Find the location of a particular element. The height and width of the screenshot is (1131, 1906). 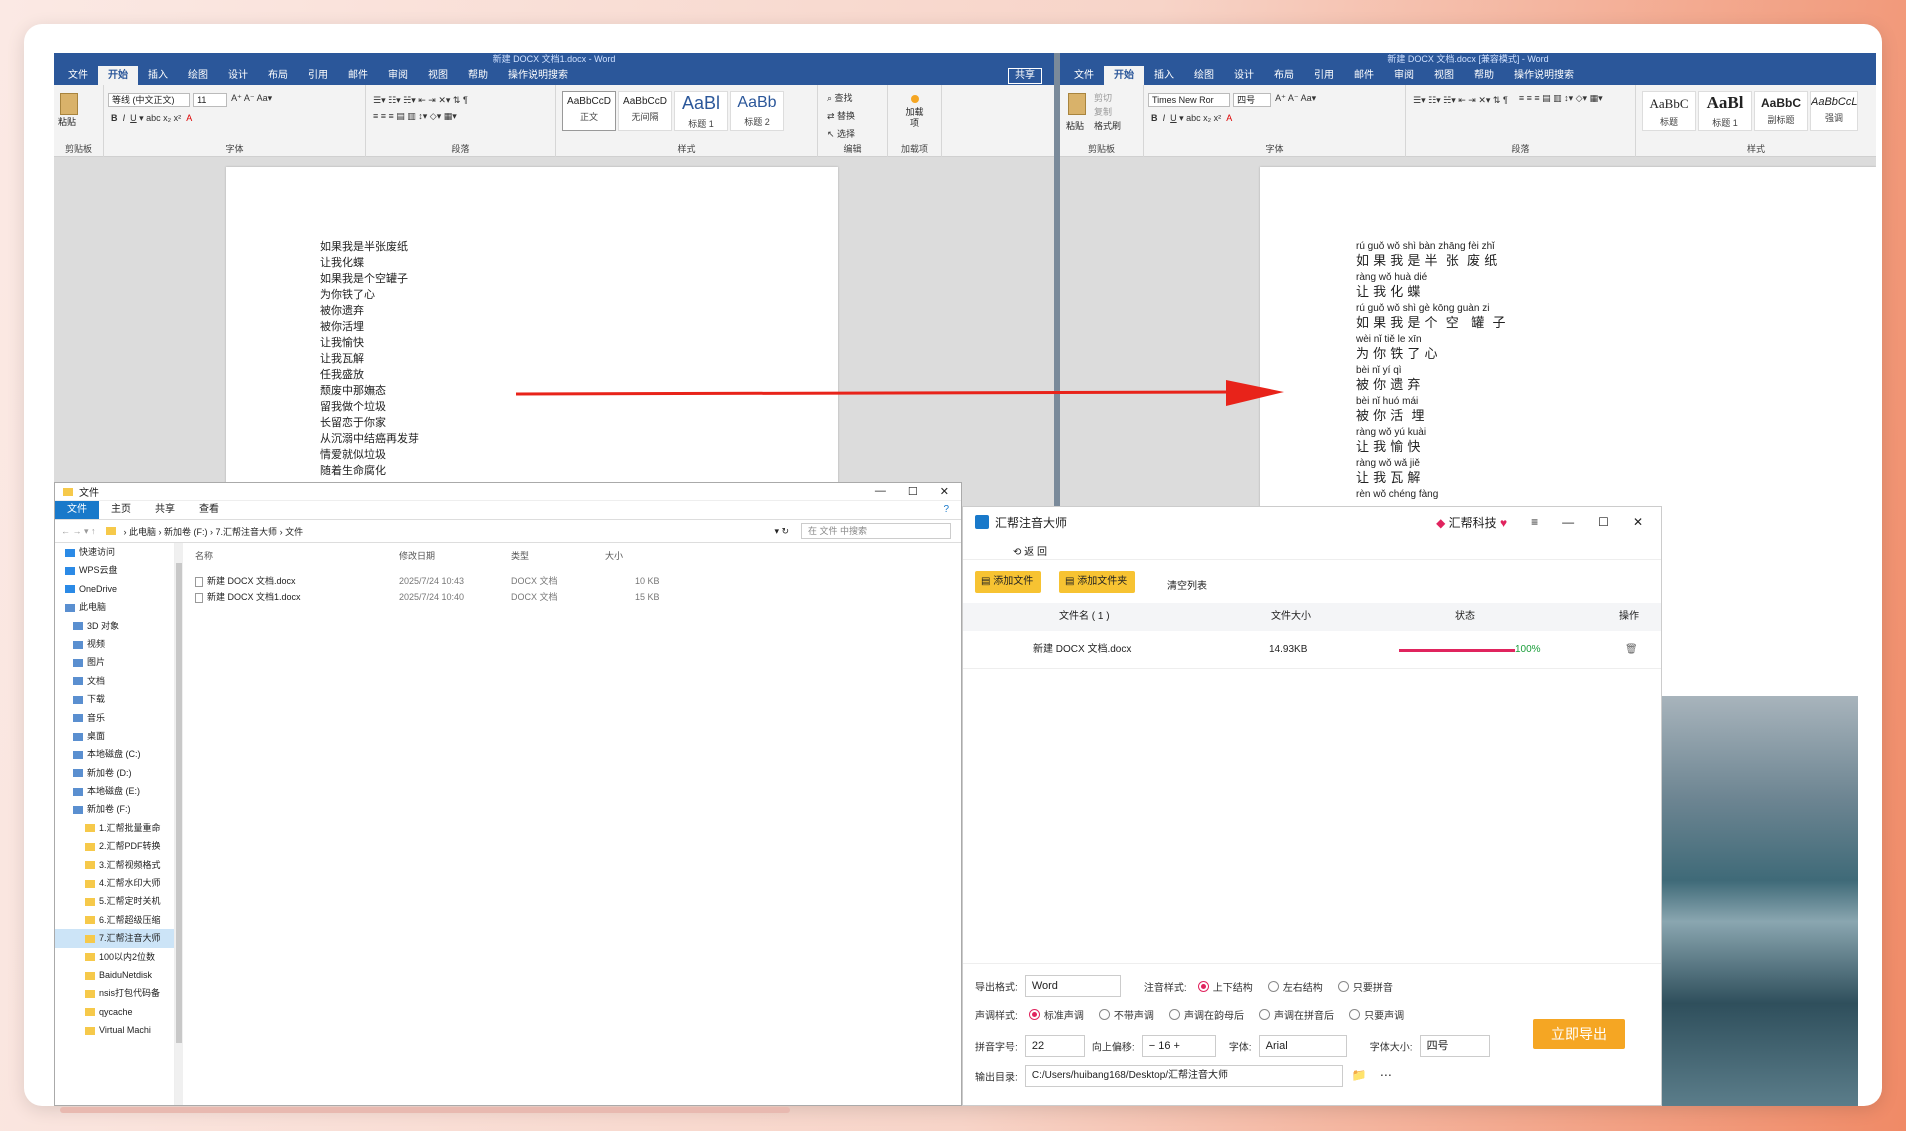

style-title: AaBbC 标题 is located at coordinates (1669, 111).